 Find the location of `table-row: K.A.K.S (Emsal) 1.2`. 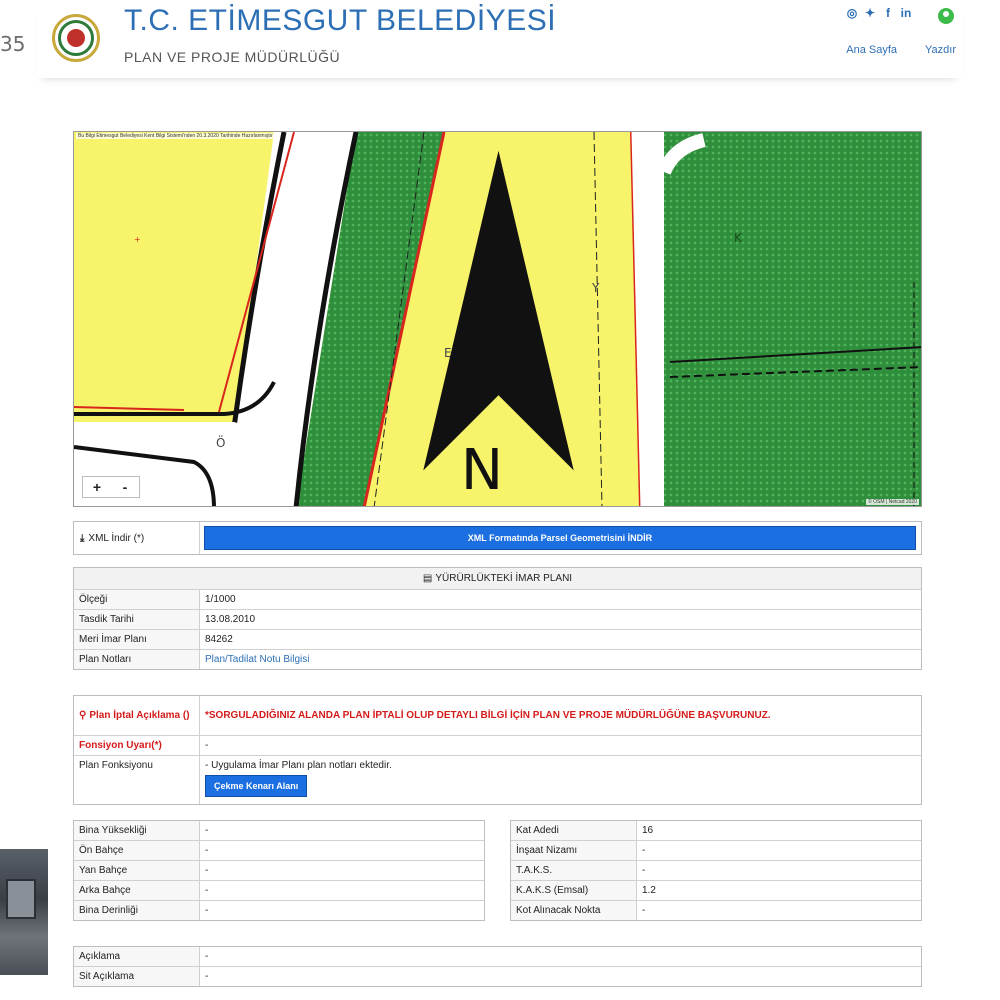

table-row: K.A.K.S (Emsal) 1.2 is located at coordinates (716, 891).